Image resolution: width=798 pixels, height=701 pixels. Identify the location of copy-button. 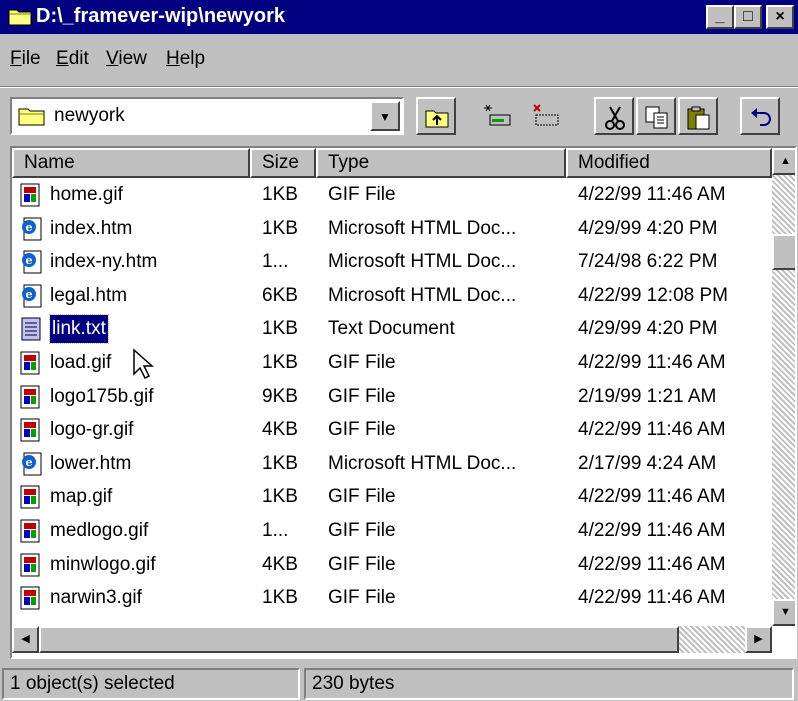
(656, 116).